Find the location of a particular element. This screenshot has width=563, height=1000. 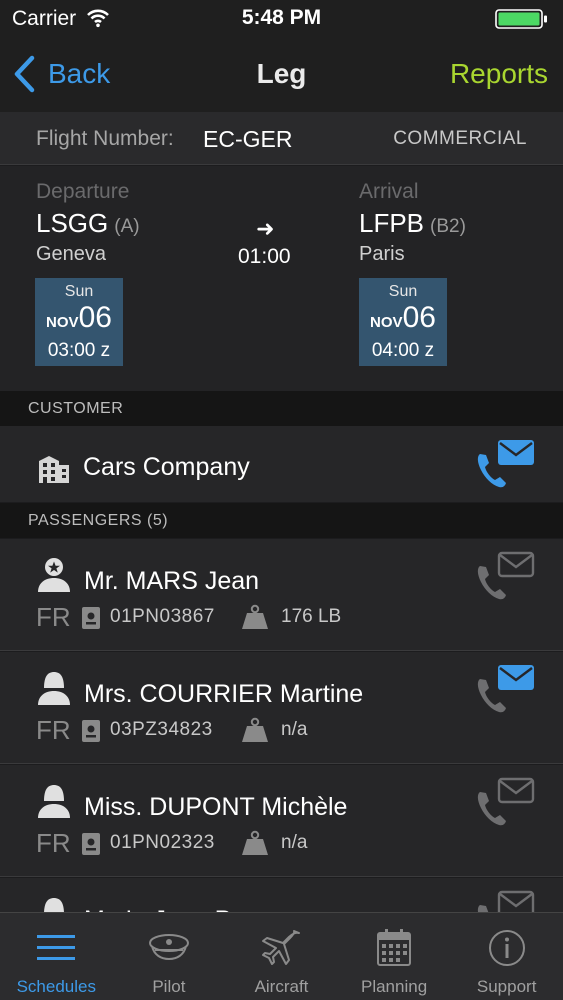

customer-name: Cars Company is located at coordinates (166, 467).